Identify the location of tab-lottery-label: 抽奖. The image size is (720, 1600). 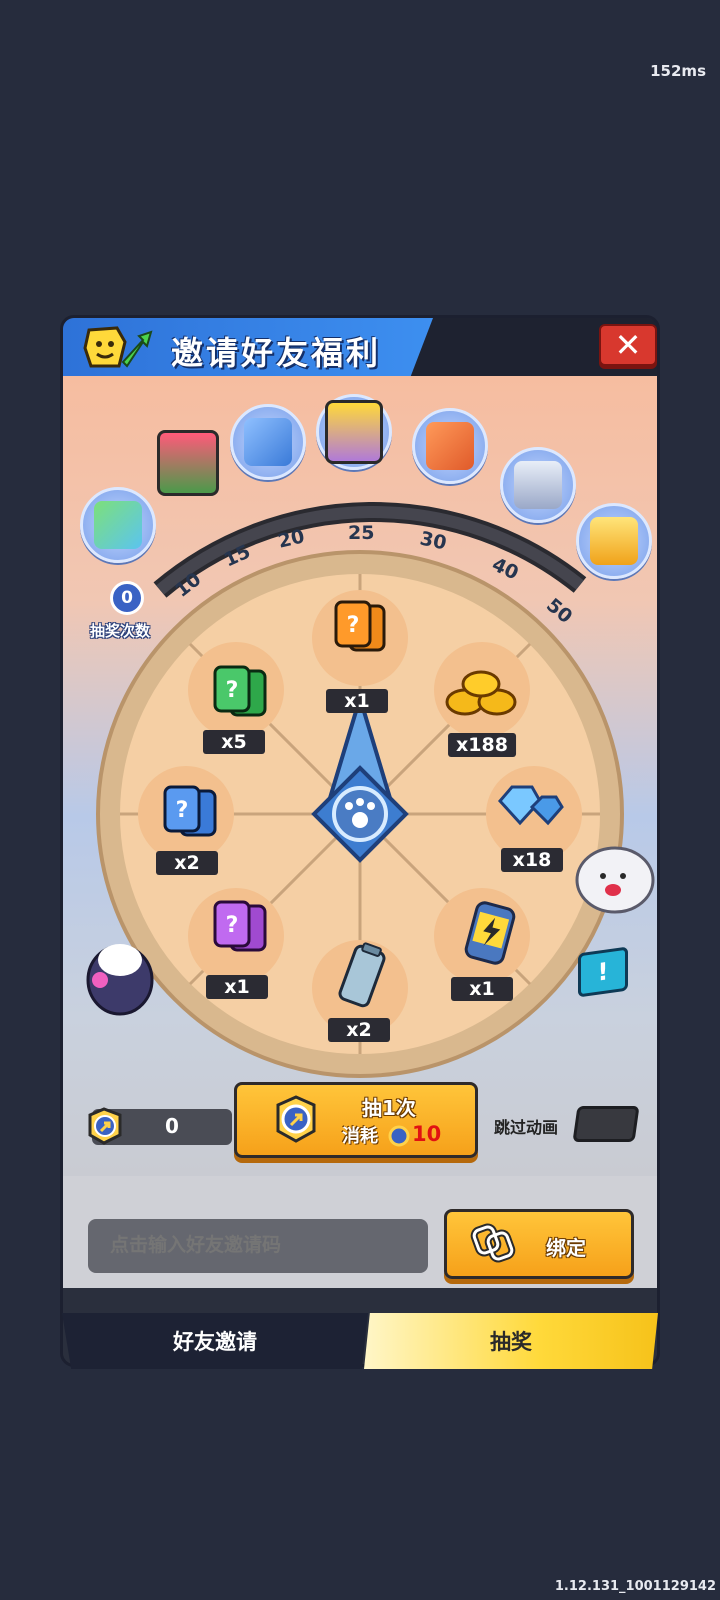
(511, 1342).